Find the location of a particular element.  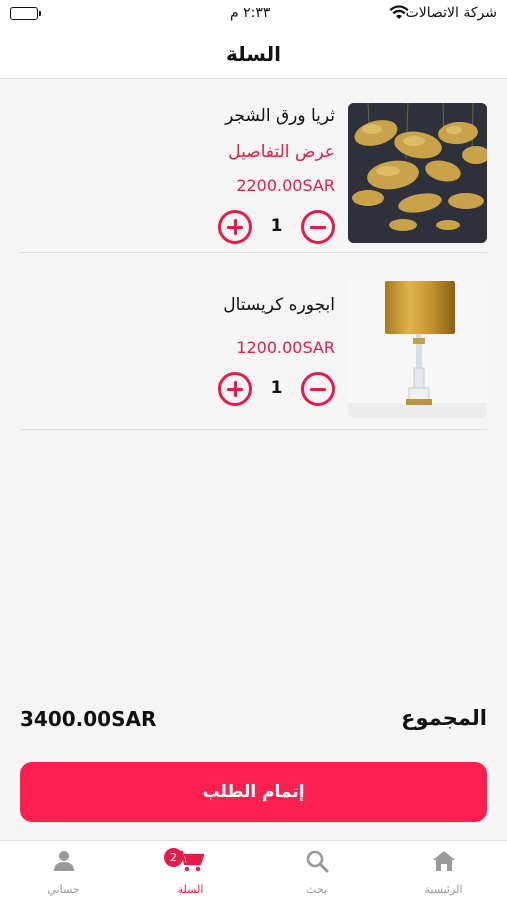

battery-icon is located at coordinates (25, 13).